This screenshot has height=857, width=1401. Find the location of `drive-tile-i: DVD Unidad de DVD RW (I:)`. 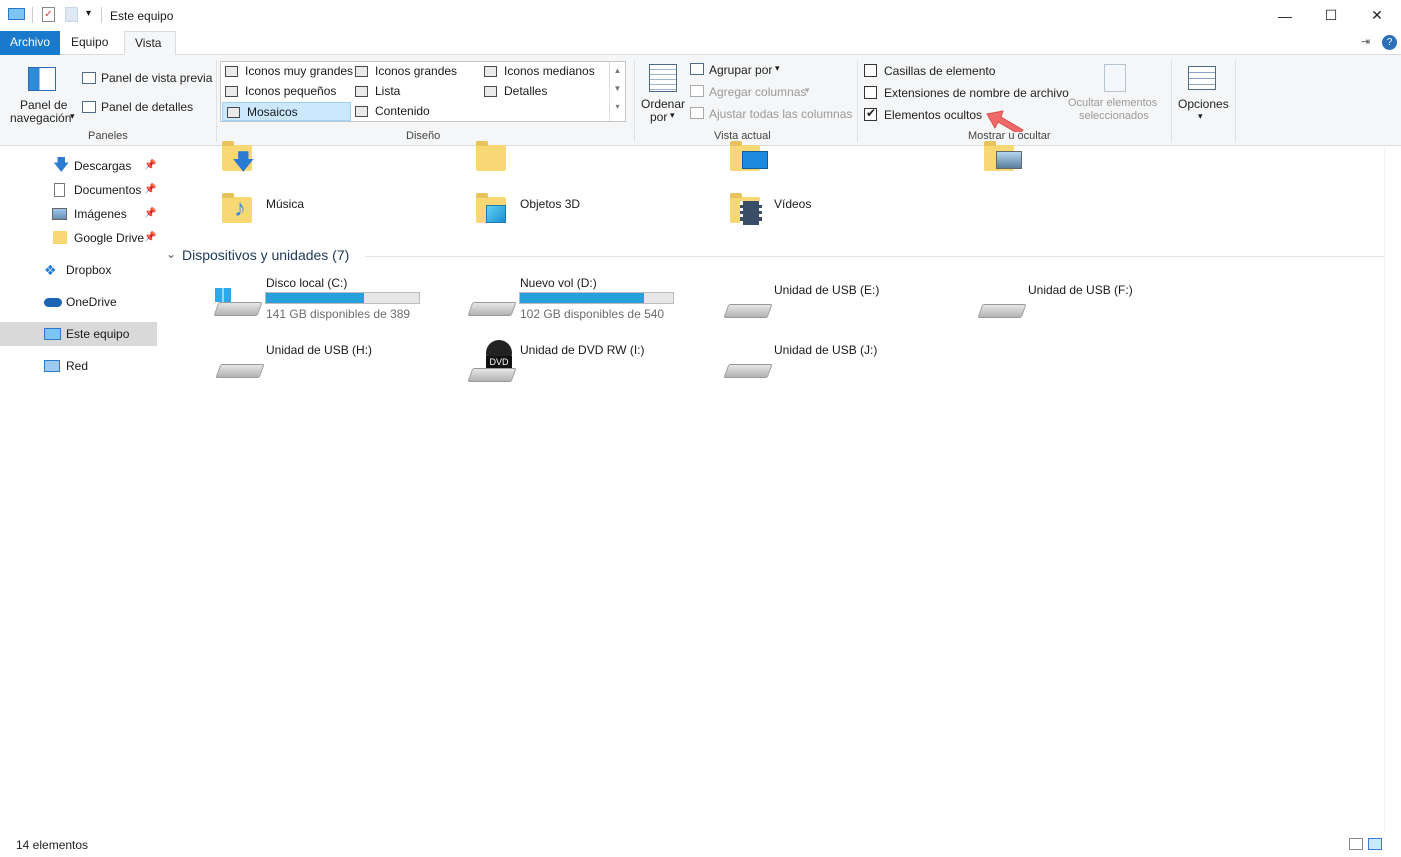

drive-tile-i: DVD Unidad de DVD RW (I:) is located at coordinates (586, 363).